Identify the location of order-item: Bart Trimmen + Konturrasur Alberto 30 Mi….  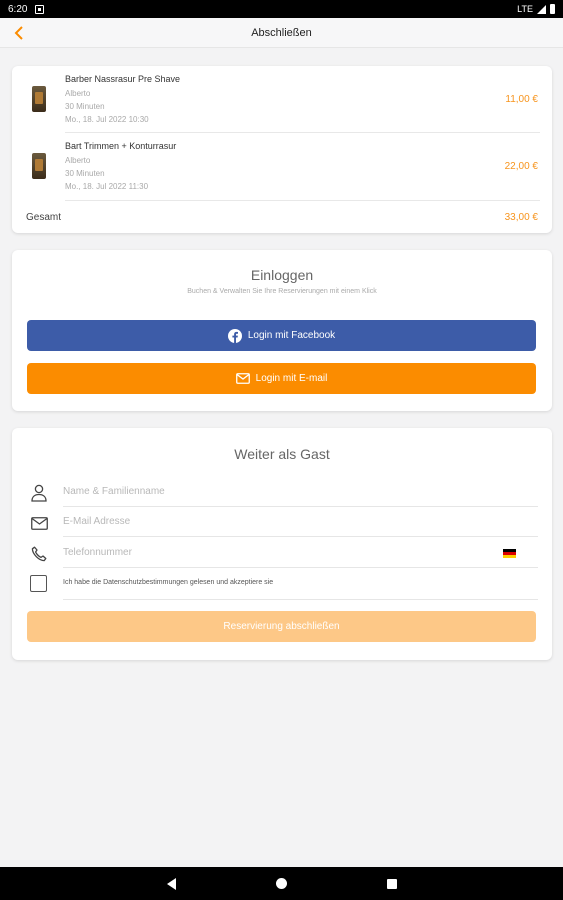
(282, 166).